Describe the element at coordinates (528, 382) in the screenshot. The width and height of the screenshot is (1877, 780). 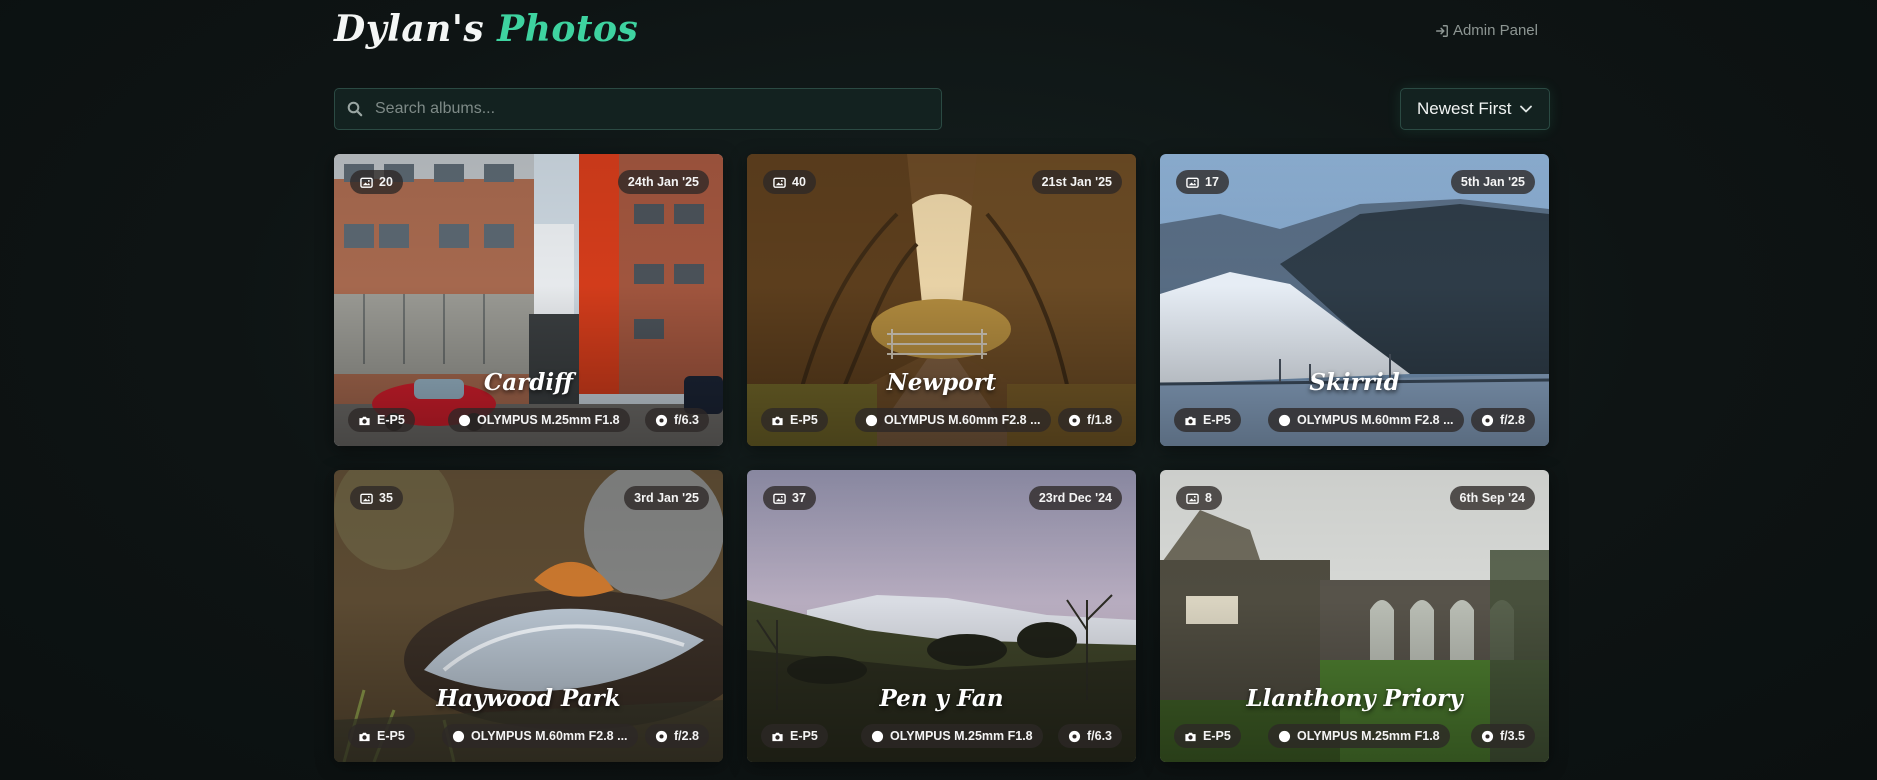
I see `album-title: Cardiff` at that location.